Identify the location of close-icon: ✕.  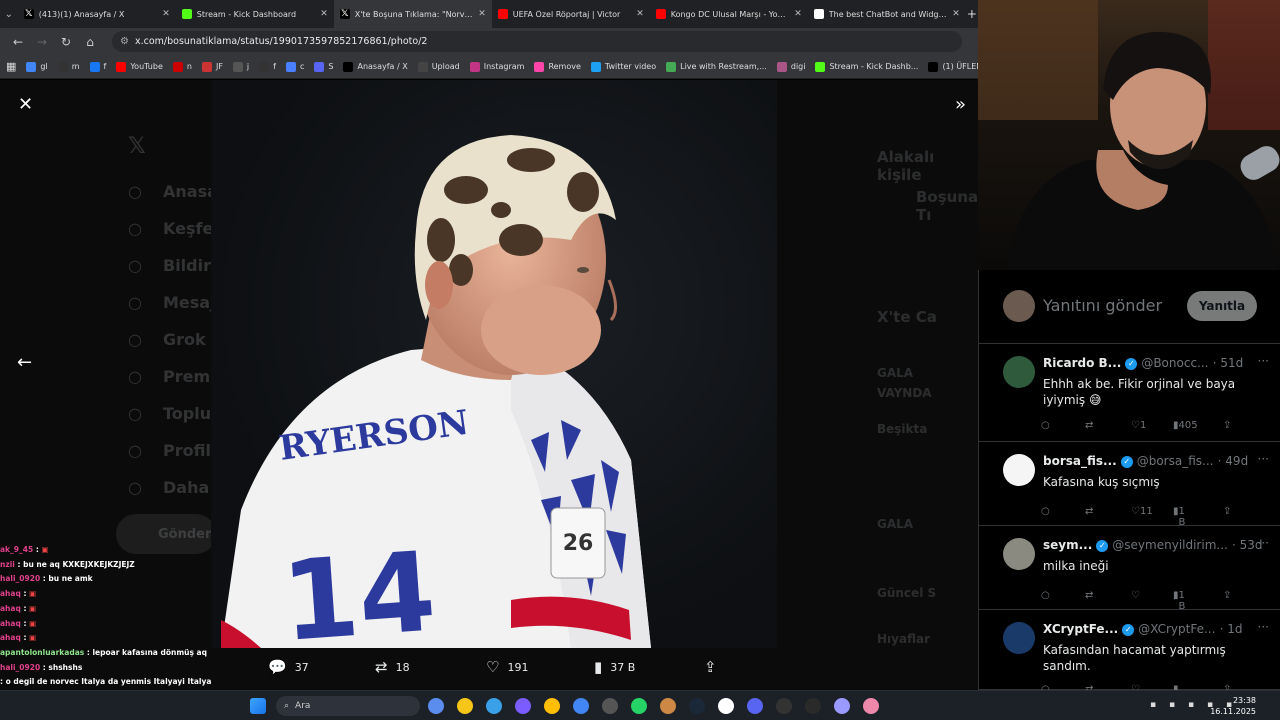
(25, 104).